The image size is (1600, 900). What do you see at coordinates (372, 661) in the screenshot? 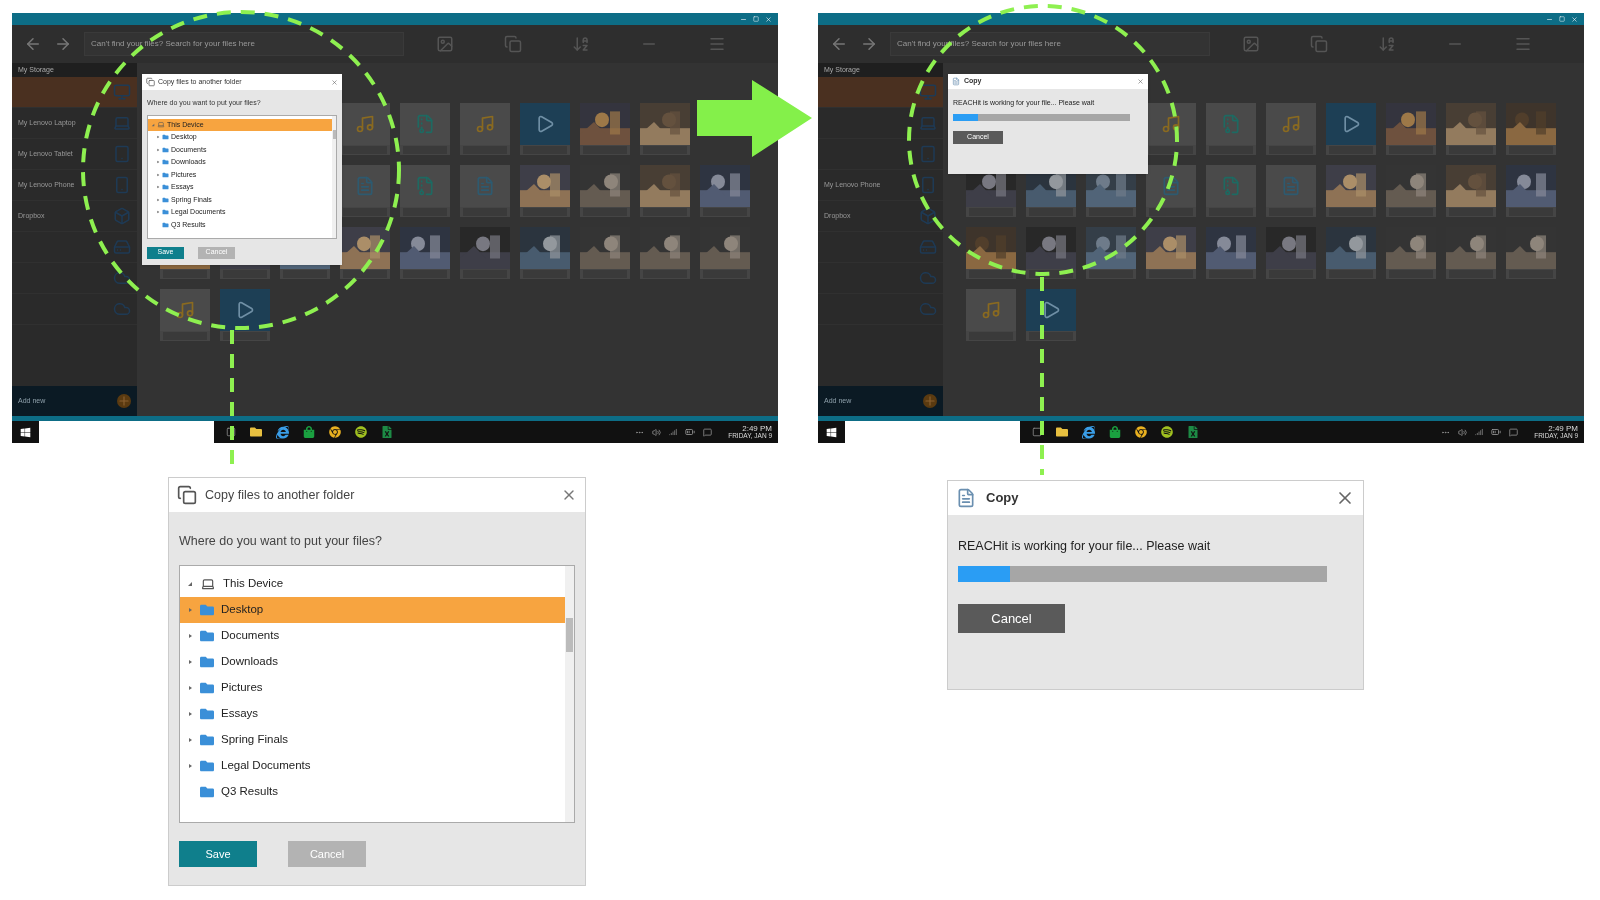
I see `tree-item: Downloads` at bounding box center [372, 661].